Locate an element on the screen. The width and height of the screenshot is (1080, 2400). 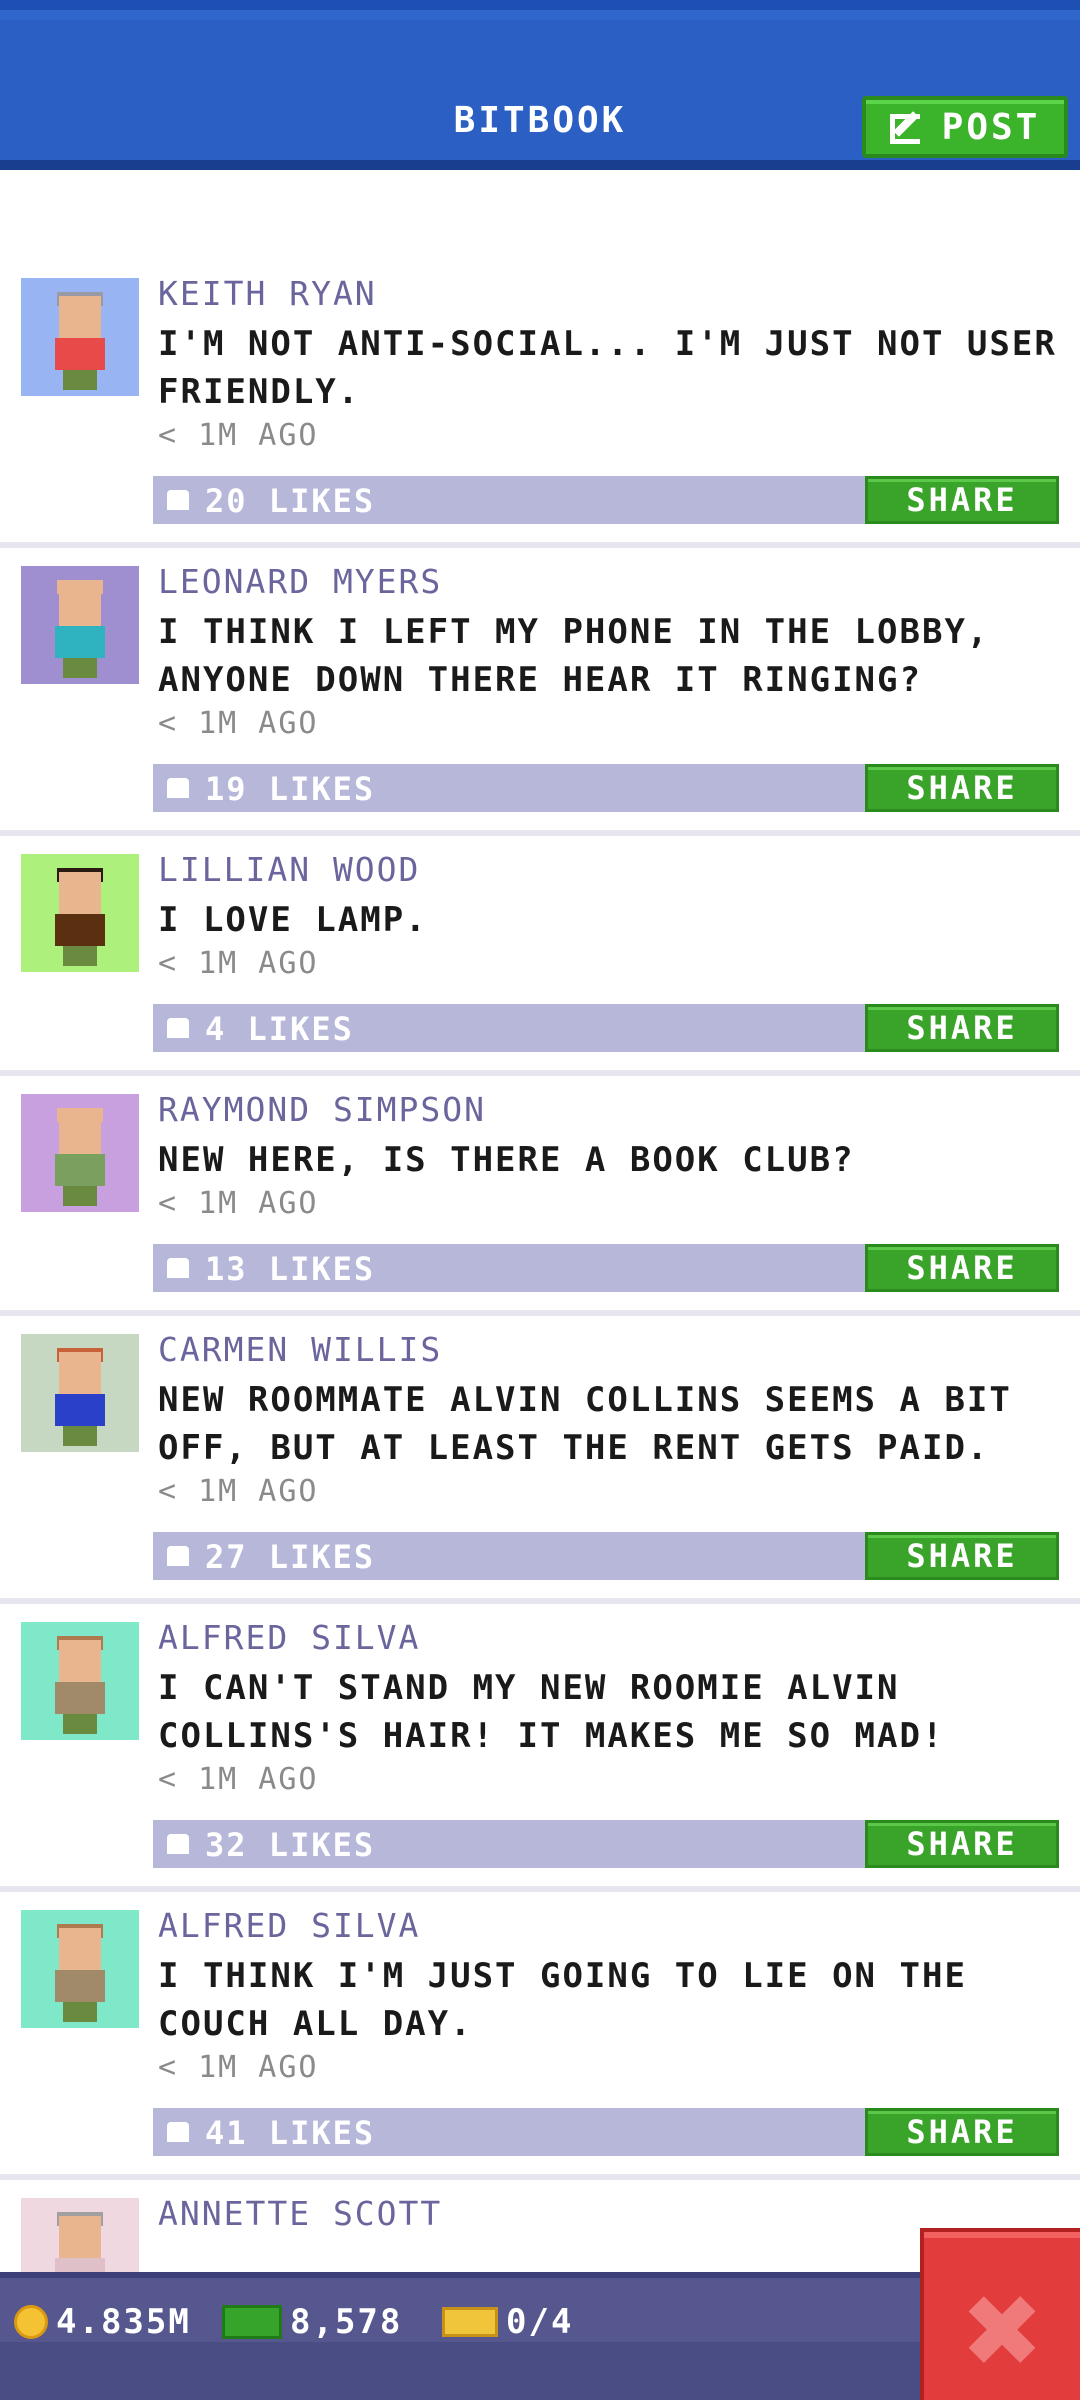
post-author: LILLIAN WOOD is located at coordinates (289, 869).